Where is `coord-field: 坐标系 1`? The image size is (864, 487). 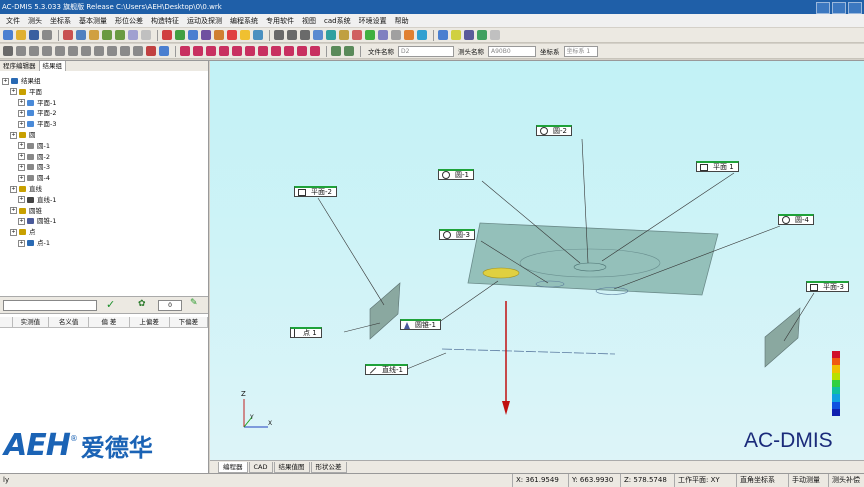
coord-field: 坐标系 1 is located at coordinates (580, 51).